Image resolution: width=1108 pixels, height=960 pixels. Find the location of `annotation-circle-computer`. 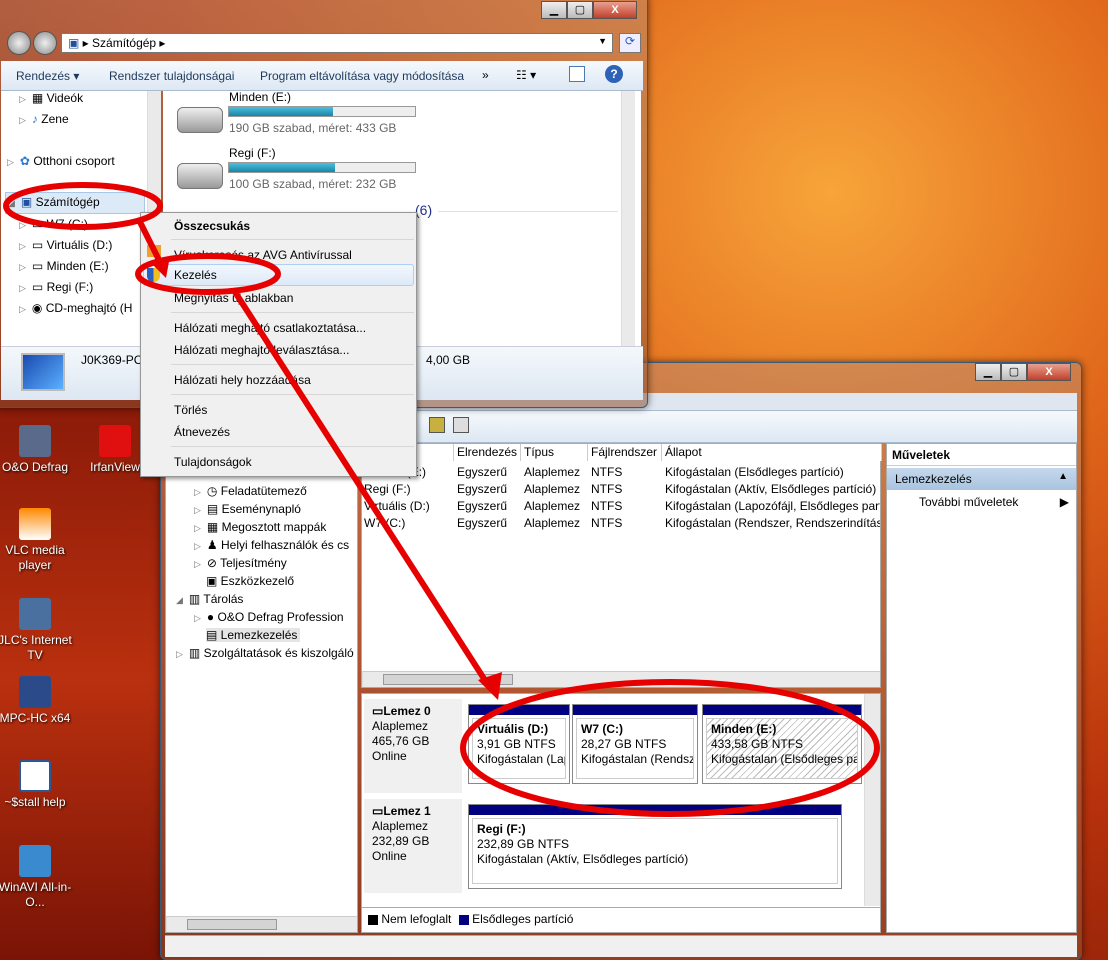

annotation-circle-computer is located at coordinates (83, 206).